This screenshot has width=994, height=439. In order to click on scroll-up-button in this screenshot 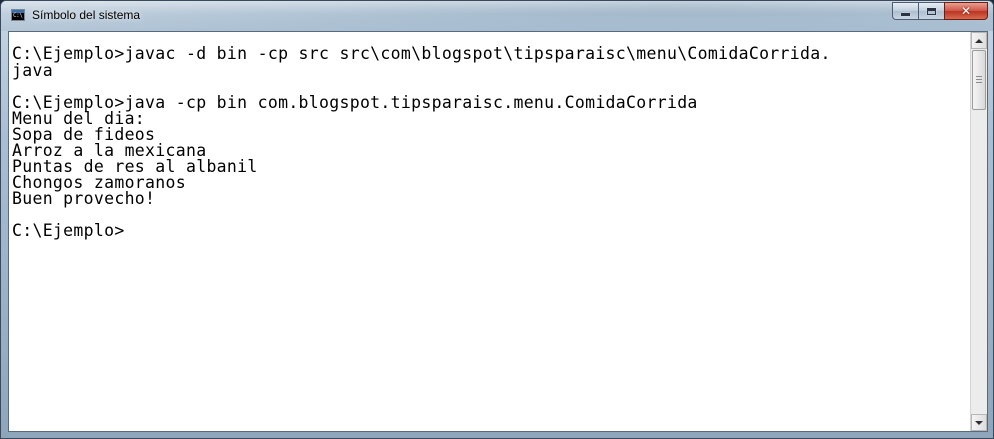, I will do `click(979, 40)`.